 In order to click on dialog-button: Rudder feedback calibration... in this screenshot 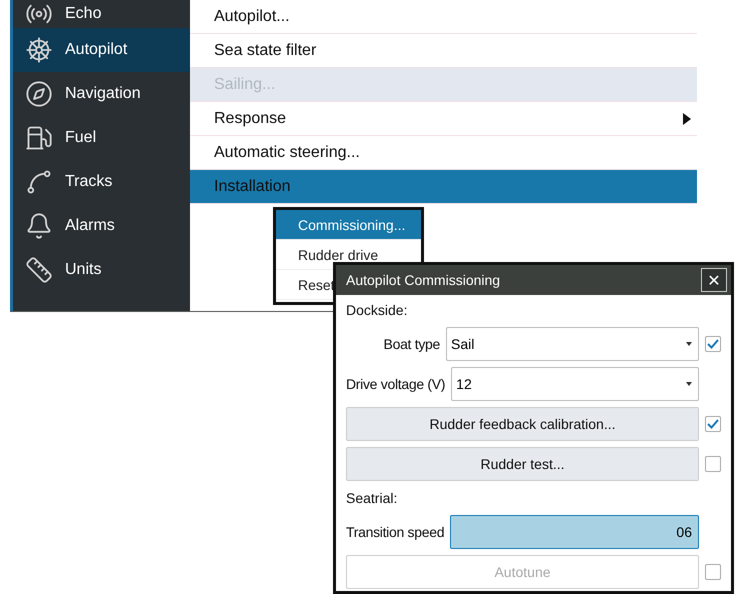, I will do `click(522, 424)`.